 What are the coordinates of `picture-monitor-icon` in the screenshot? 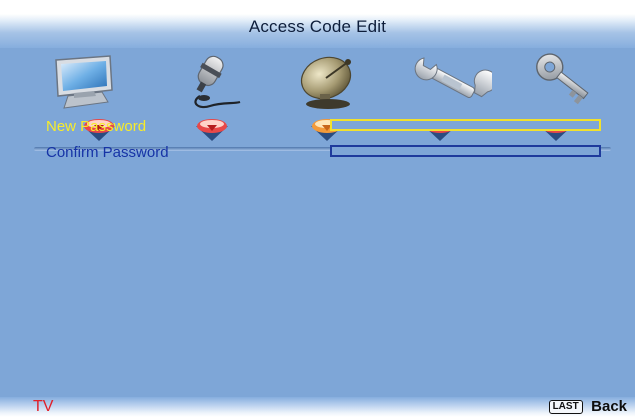 It's located at (84, 82).